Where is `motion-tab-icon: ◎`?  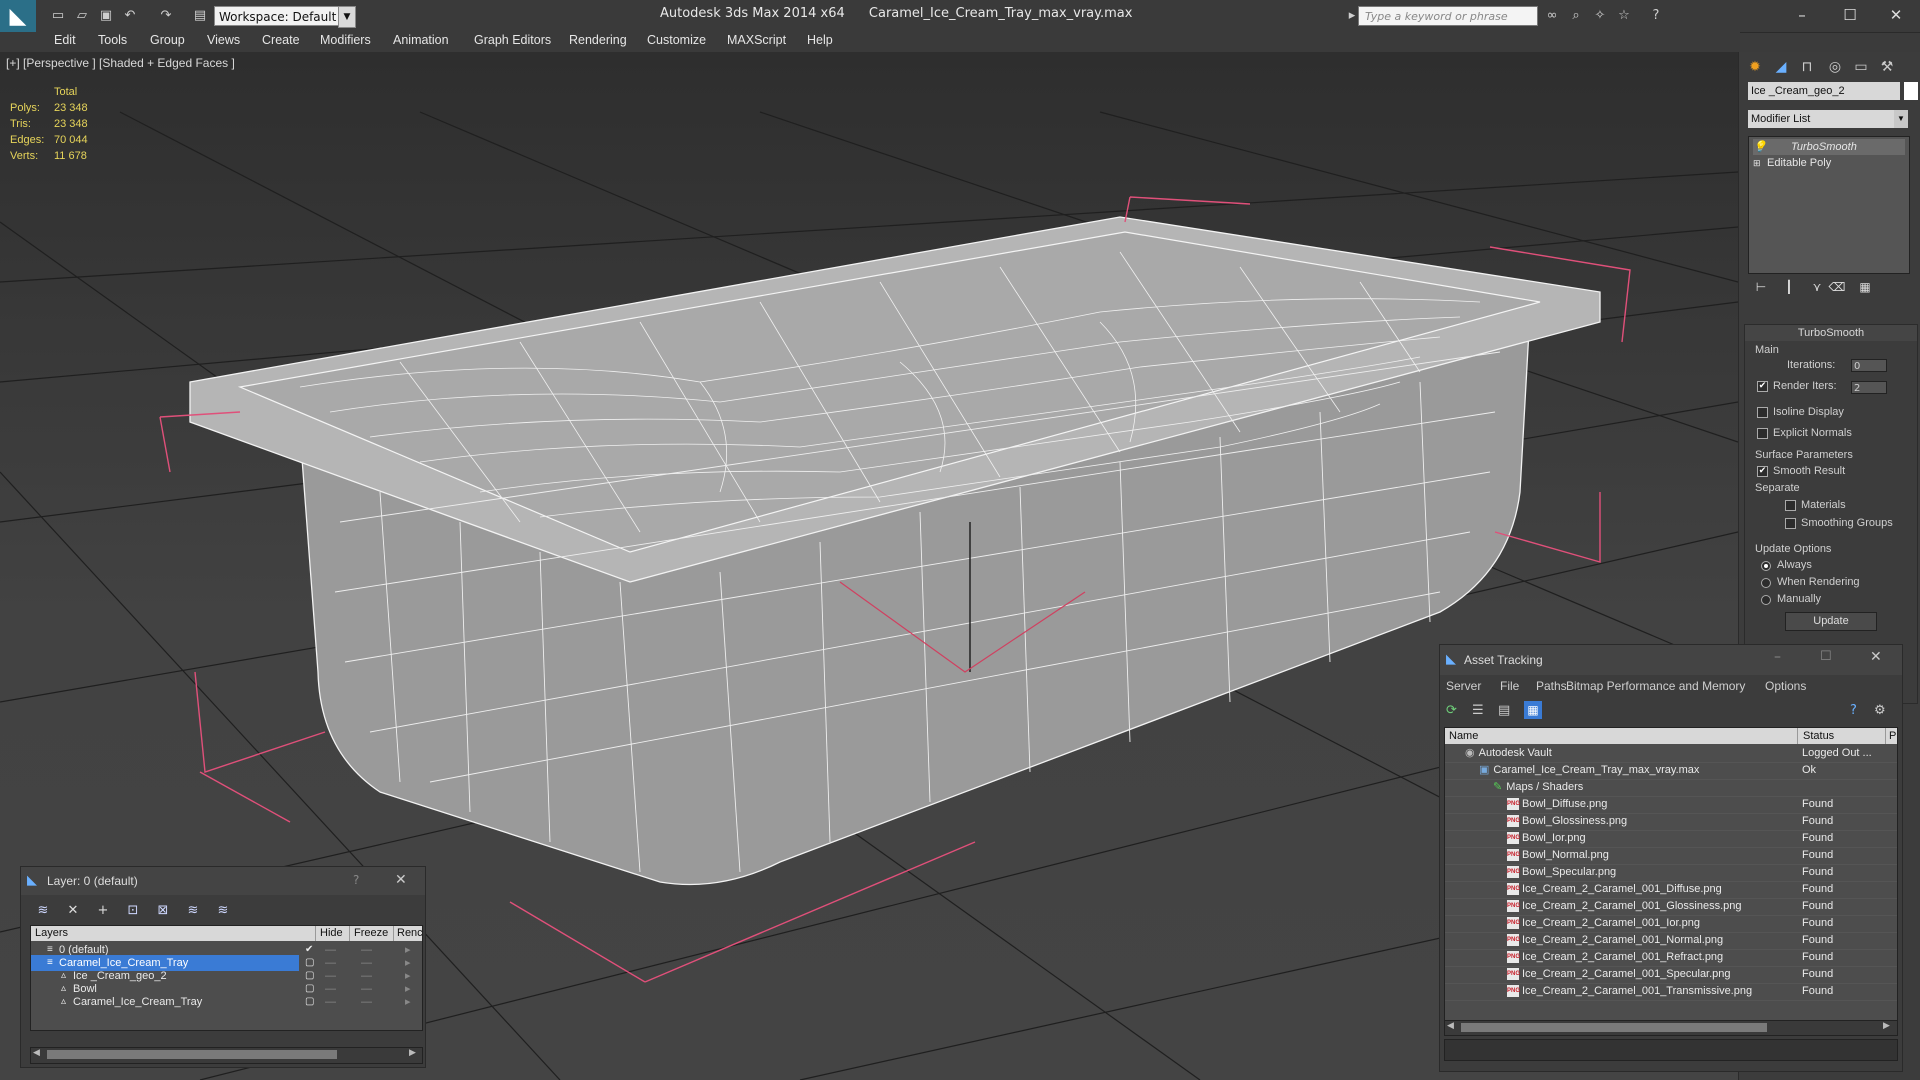 motion-tab-icon: ◎ is located at coordinates (1835, 67).